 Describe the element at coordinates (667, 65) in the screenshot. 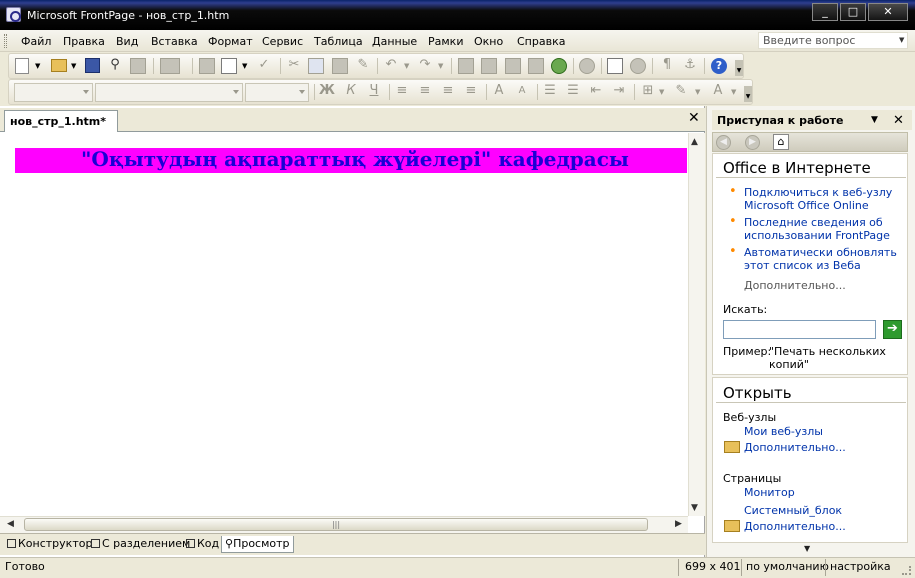

I see `show-all-icon: ¶` at that location.